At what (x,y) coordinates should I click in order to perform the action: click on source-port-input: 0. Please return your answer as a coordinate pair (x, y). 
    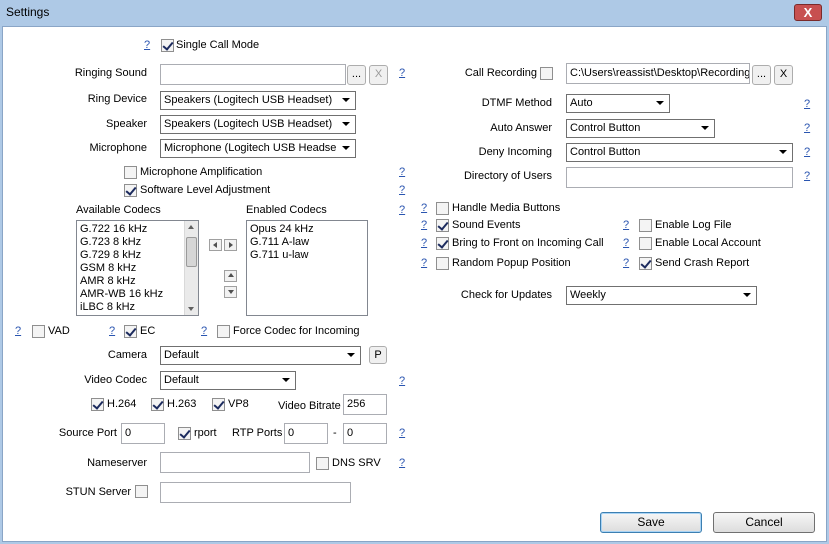
    Looking at the image, I should click on (143, 433).